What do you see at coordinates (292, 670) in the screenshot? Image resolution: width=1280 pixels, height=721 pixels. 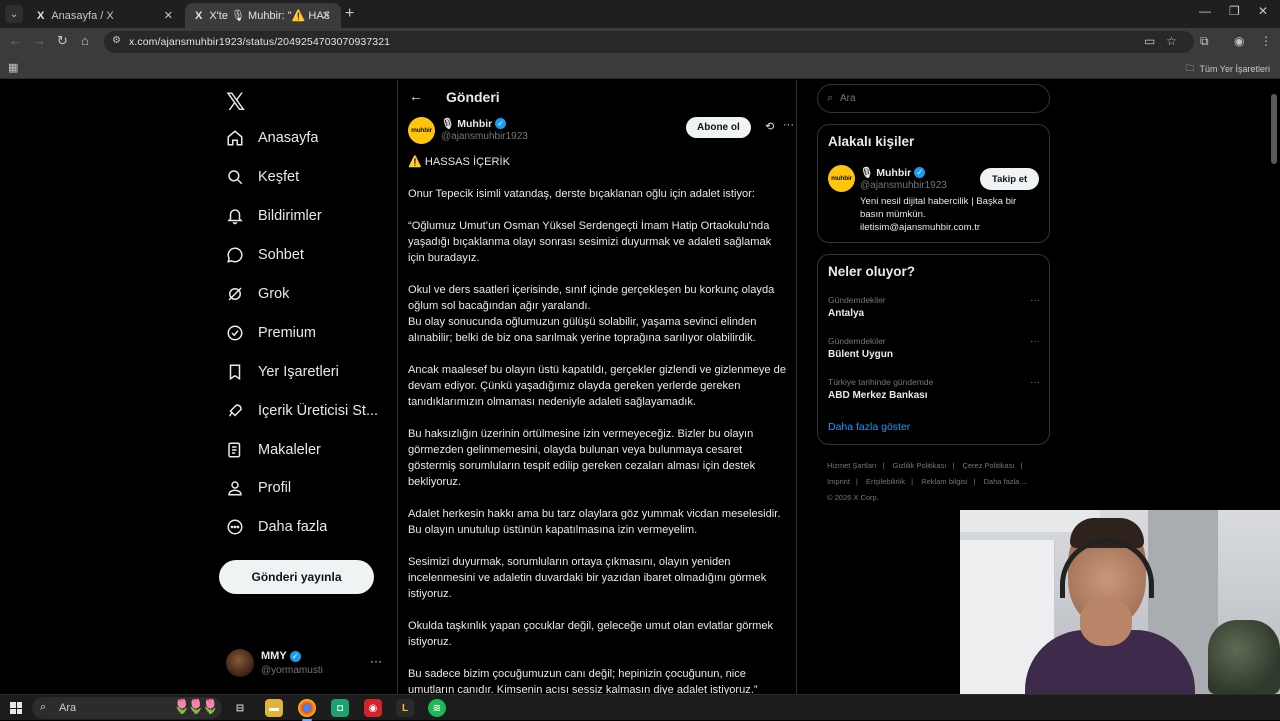 I see `account-handle: @yormamusti` at bounding box center [292, 670].